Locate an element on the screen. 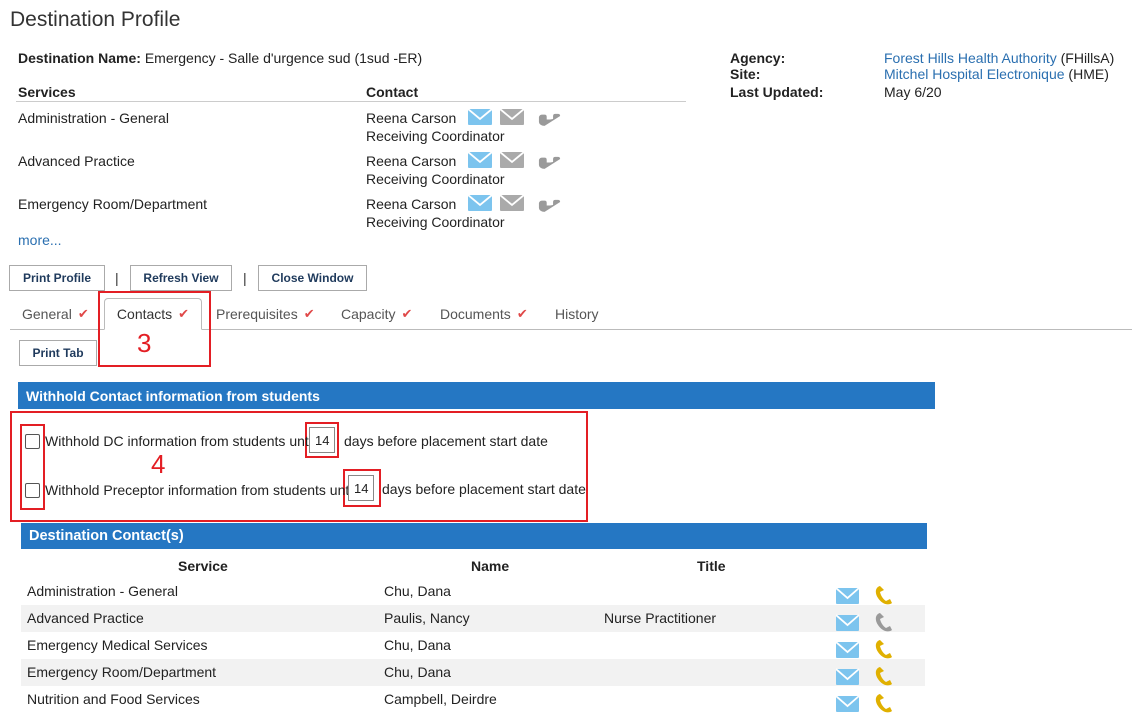 The image size is (1132, 718). tab-label: History is located at coordinates (577, 314).